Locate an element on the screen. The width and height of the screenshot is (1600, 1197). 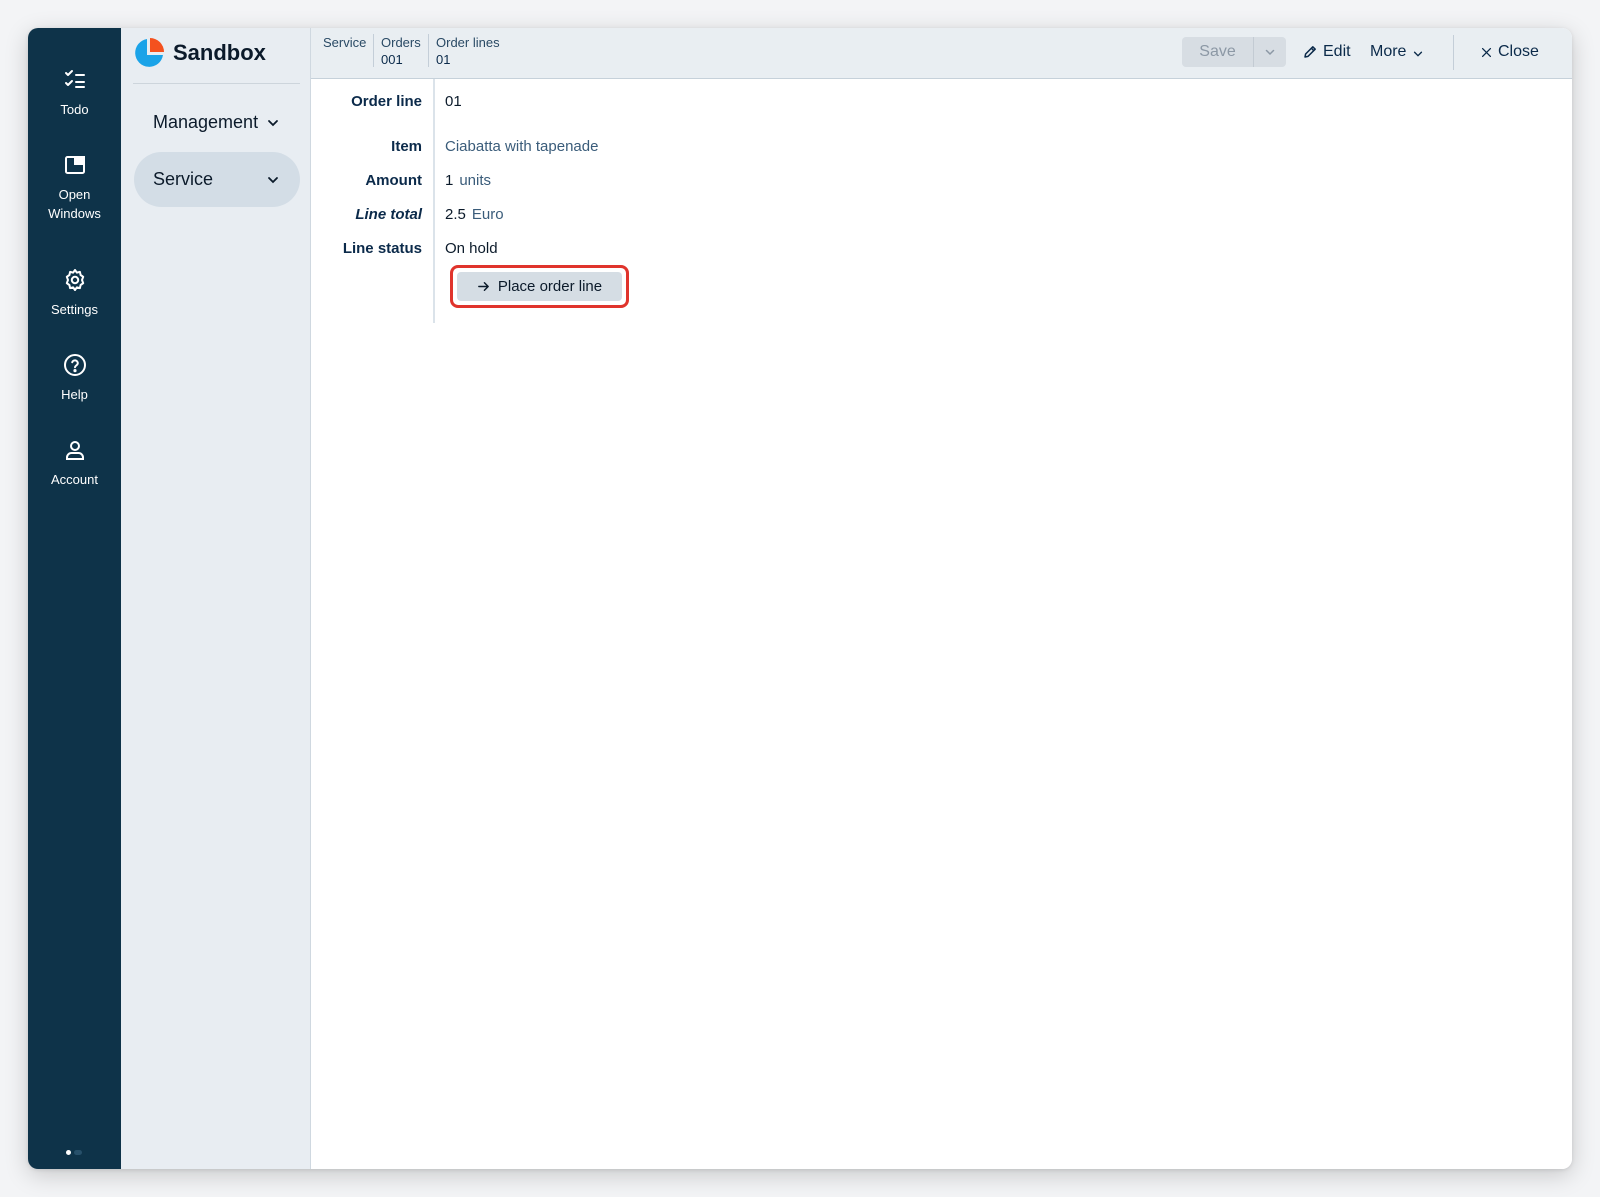
rail-pager-dots is located at coordinates (74, 1152).